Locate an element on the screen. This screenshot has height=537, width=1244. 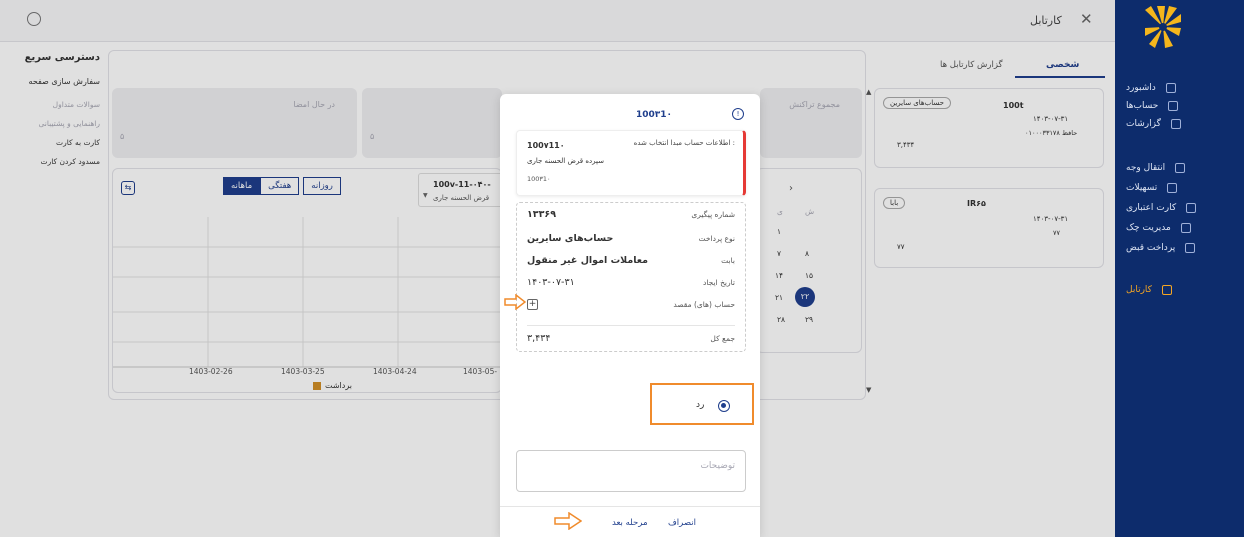
quick-access-item: مسدود کردن کارت is located at coordinates (54, 161).